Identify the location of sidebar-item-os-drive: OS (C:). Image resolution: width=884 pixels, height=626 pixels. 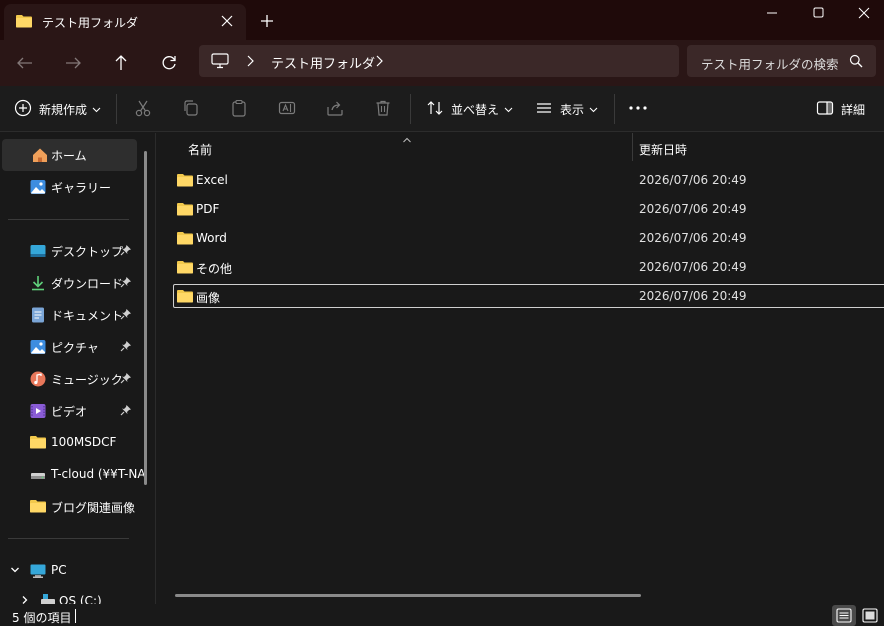
(72, 596).